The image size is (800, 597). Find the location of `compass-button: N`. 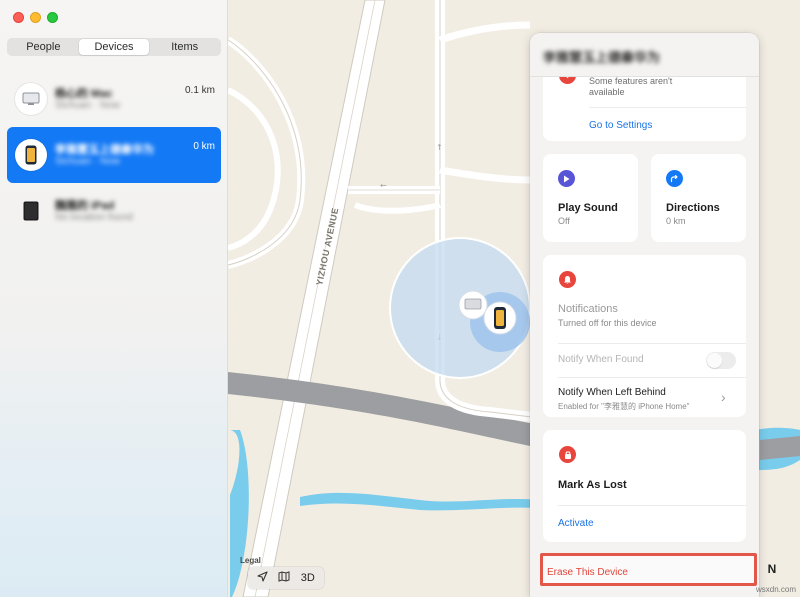

compass-button: N is located at coordinates (772, 569).